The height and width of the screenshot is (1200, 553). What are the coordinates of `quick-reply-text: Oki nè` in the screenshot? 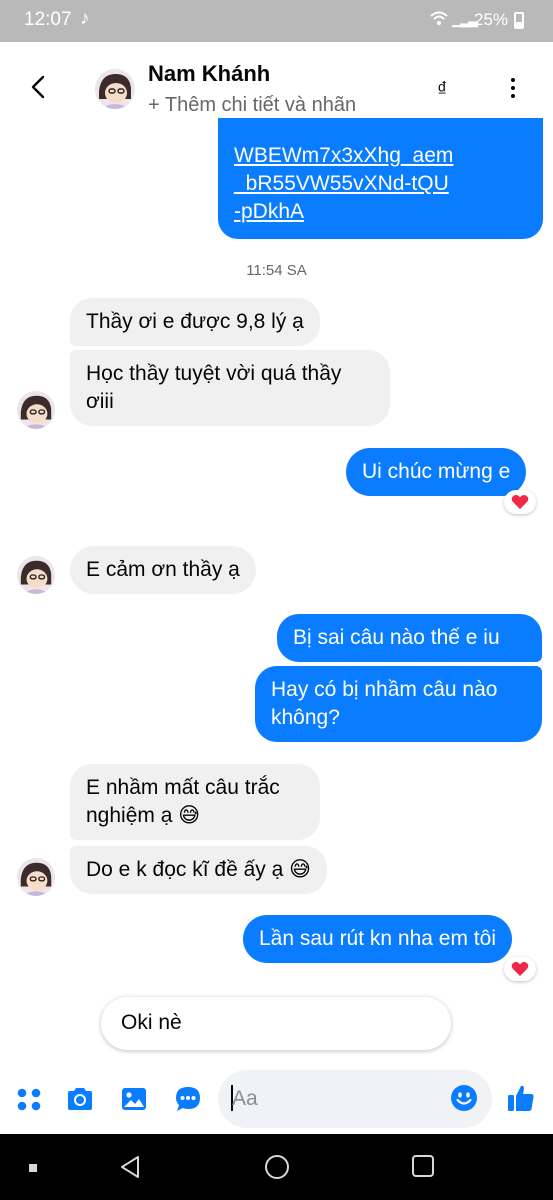 It's located at (151, 1022).